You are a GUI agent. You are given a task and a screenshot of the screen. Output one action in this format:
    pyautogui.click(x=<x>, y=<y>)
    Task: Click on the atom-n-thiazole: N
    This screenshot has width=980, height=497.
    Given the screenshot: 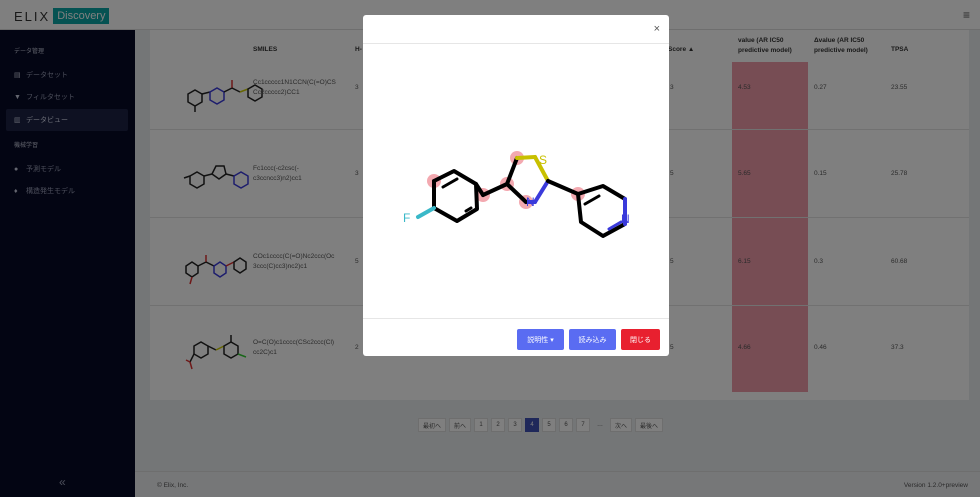 What is the action you would take?
    pyautogui.click(x=530, y=202)
    